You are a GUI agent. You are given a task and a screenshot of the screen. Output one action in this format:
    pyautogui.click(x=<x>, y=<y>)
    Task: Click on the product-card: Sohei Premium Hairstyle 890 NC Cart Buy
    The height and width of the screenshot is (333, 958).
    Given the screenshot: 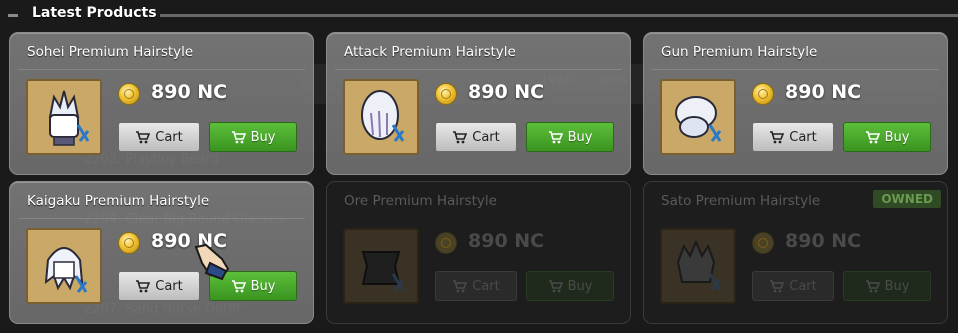 What is the action you would take?
    pyautogui.click(x=161, y=103)
    